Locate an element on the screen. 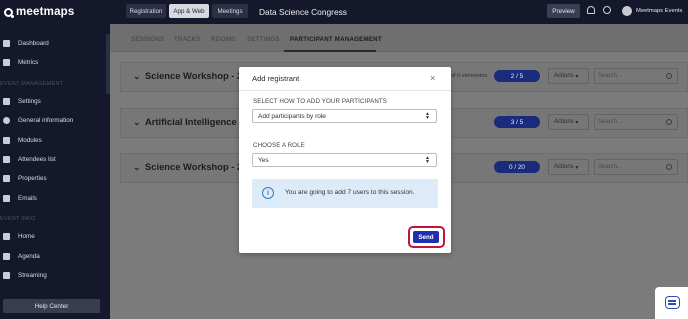 The image size is (688, 319). role-select: Yes ▲ ▼ is located at coordinates (344, 160).